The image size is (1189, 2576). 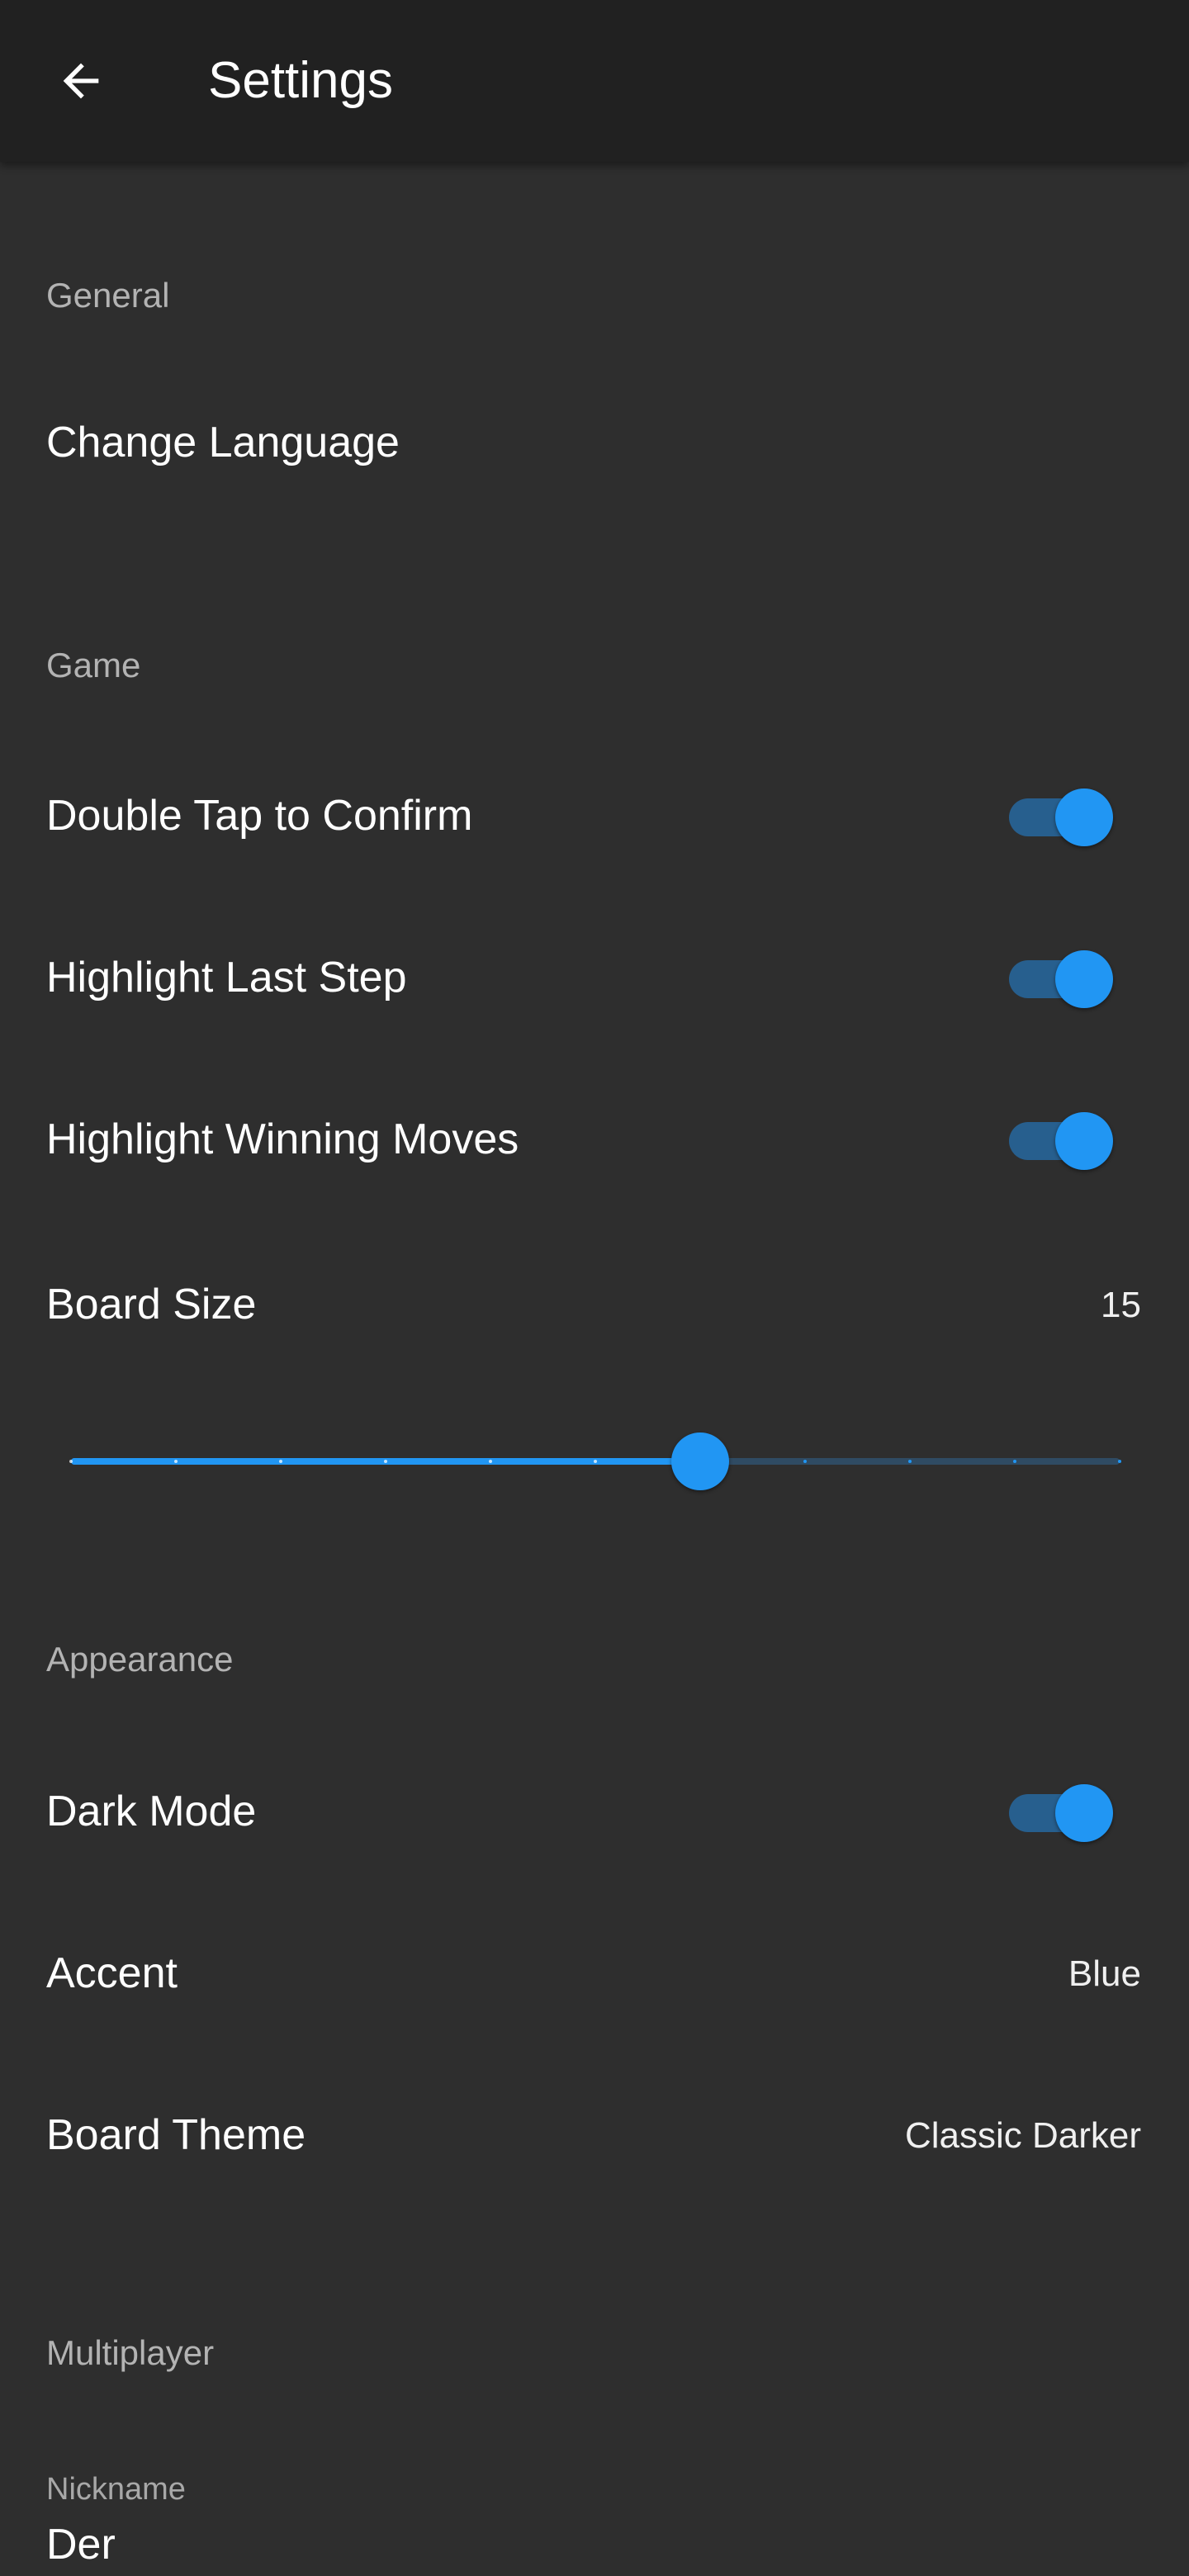 What do you see at coordinates (108, 295) in the screenshot?
I see `section-header-general: General` at bounding box center [108, 295].